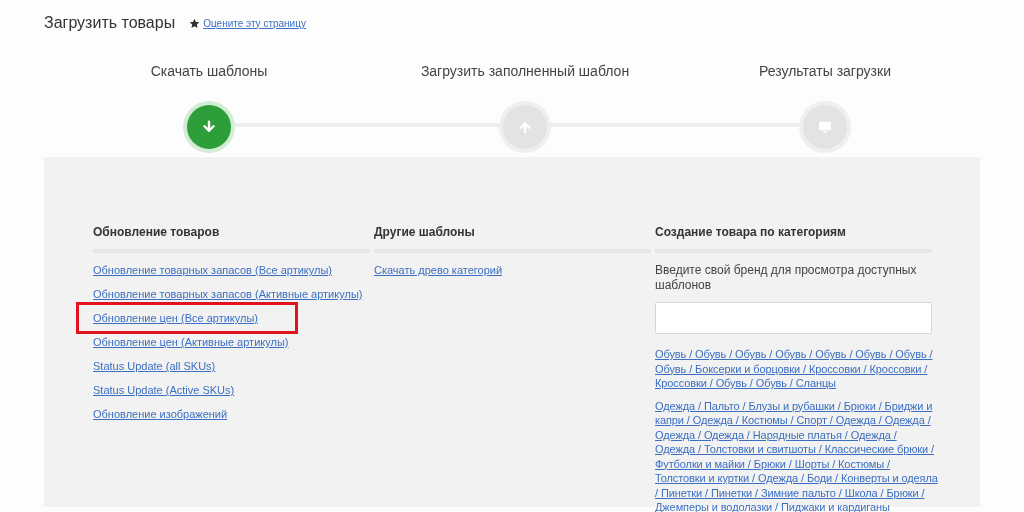  What do you see at coordinates (512, 238) in the screenshot?
I see `section-heading: Другие шаблоны` at bounding box center [512, 238].